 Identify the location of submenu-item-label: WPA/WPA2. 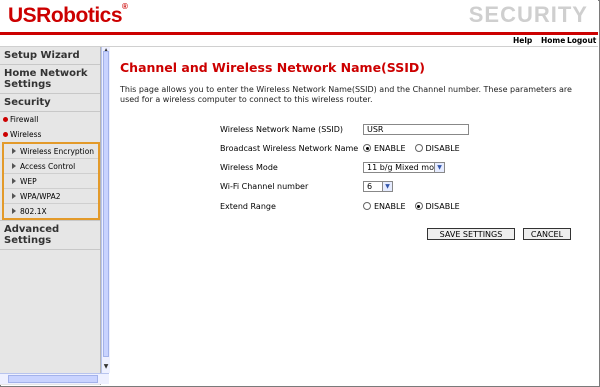
(40, 196).